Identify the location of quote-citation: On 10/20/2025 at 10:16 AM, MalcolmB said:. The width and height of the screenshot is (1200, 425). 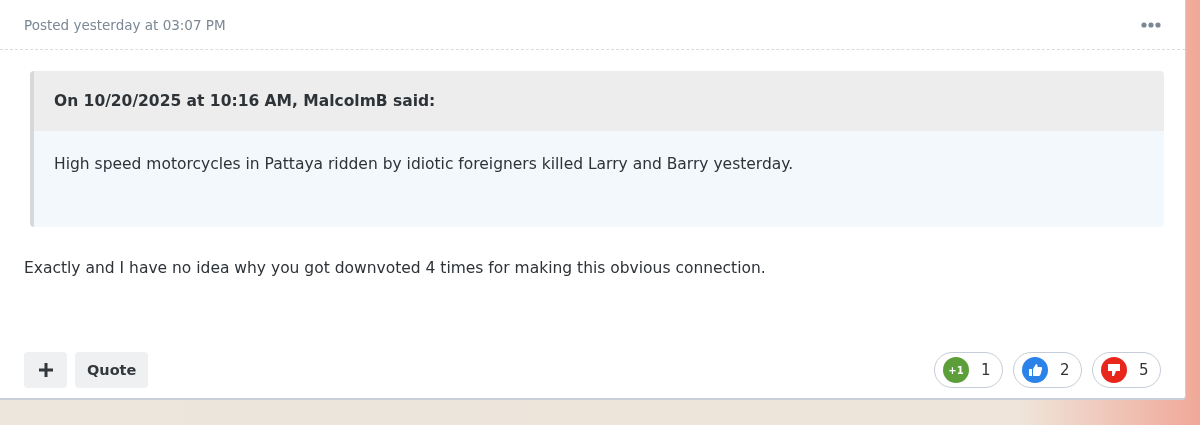
(599, 101).